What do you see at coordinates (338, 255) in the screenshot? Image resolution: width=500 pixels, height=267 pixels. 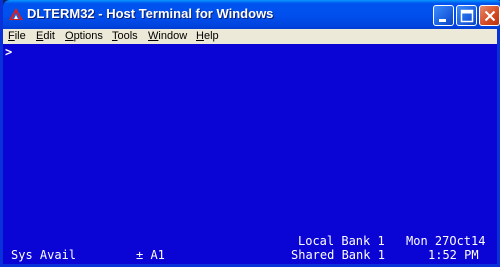 I see `status-shared-bank: Shared Bank 1` at bounding box center [338, 255].